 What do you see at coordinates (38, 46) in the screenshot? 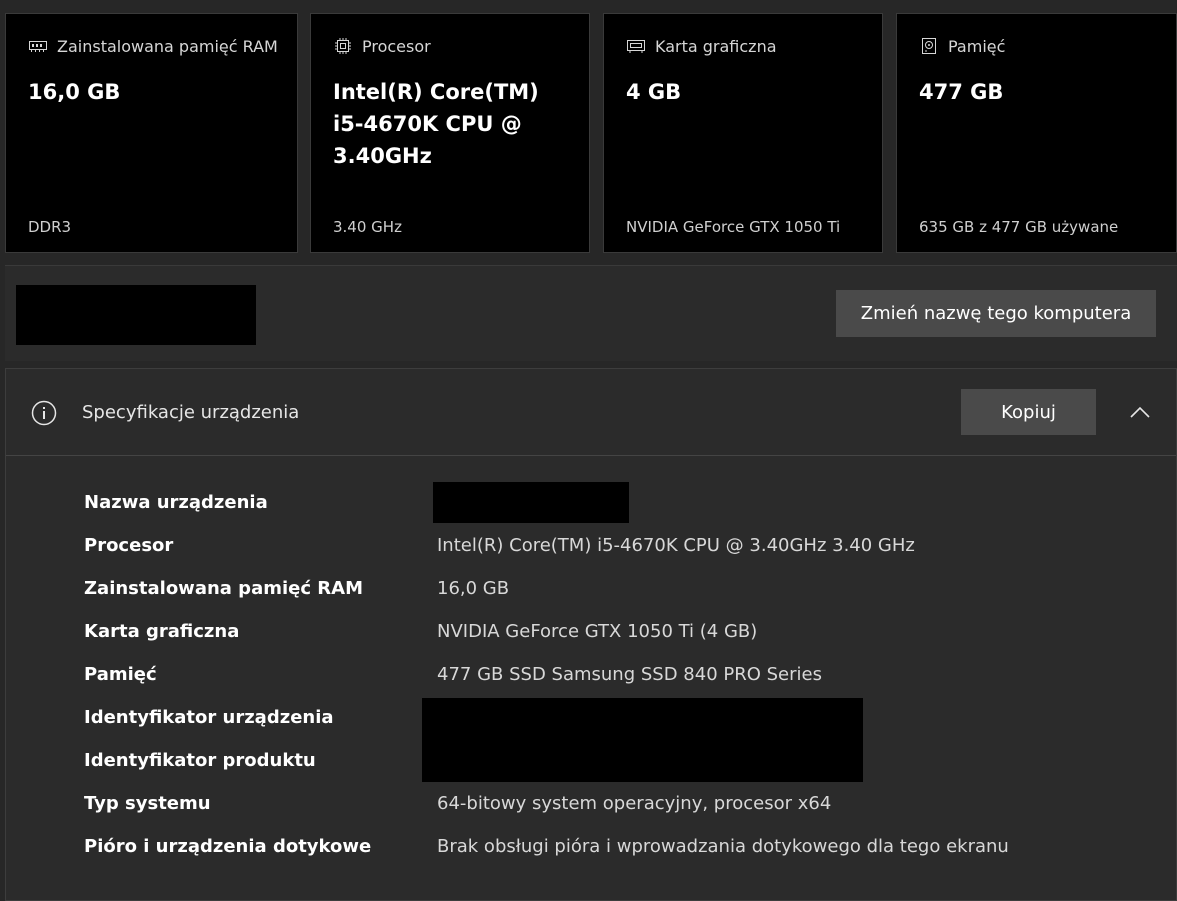
I see `ram-icon` at bounding box center [38, 46].